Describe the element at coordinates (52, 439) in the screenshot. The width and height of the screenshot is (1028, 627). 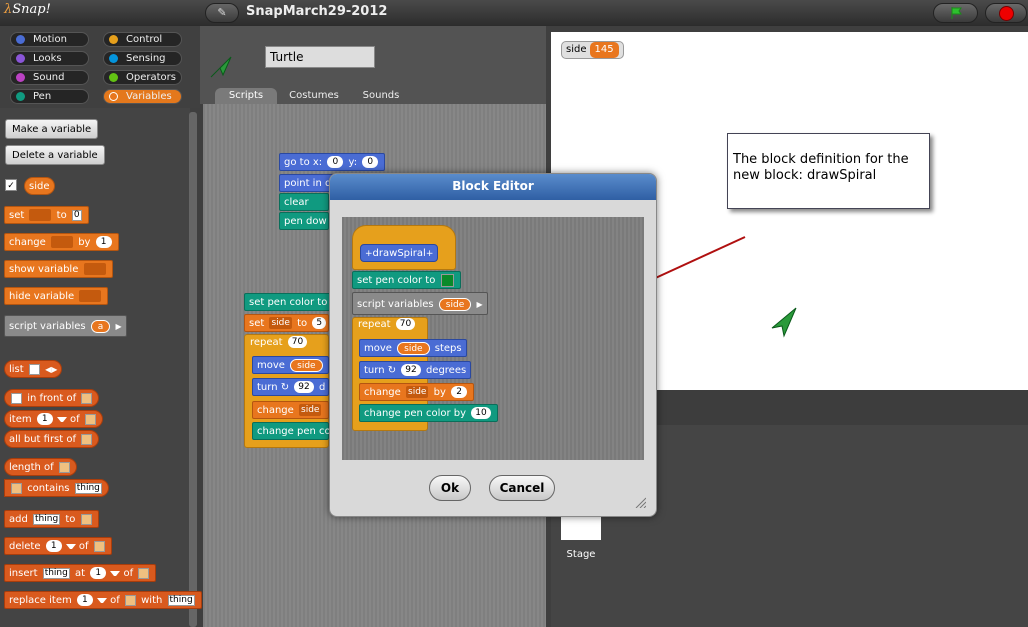
I see `all-but-first-block: all but first of` at that location.